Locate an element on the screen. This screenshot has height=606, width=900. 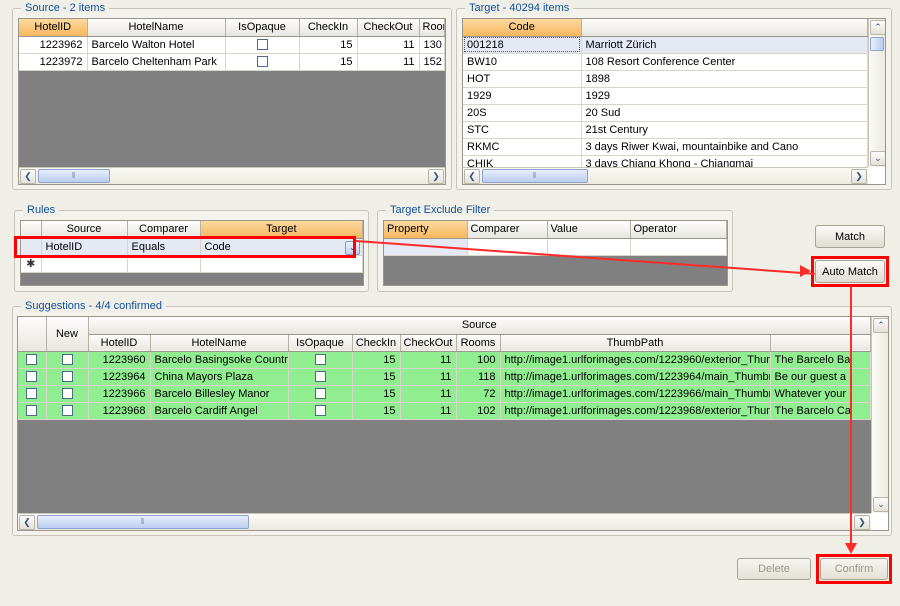
cell-rule-target-new is located at coordinates (281, 264).